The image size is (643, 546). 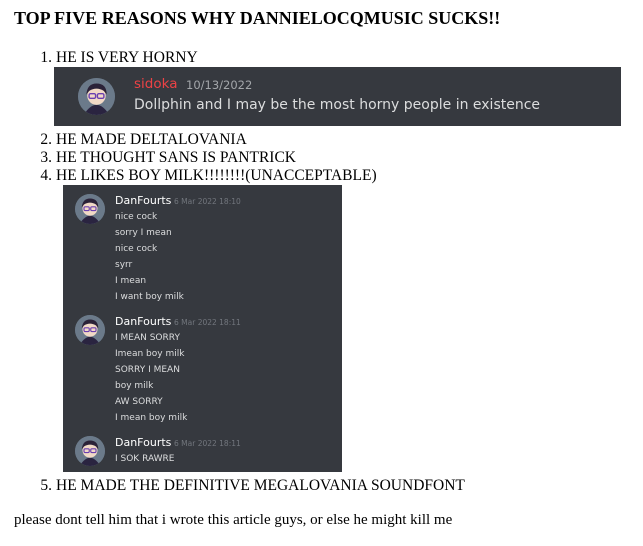 I want to click on list-item-1: 1. HE IS VERY HORNY, so click(x=114, y=58).